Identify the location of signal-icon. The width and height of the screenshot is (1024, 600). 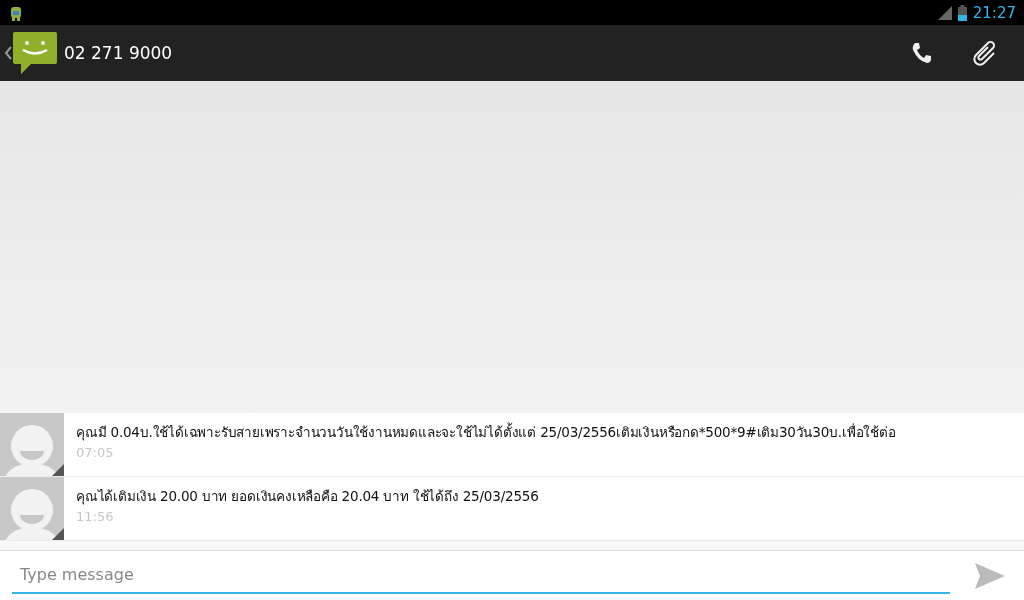
(944, 12).